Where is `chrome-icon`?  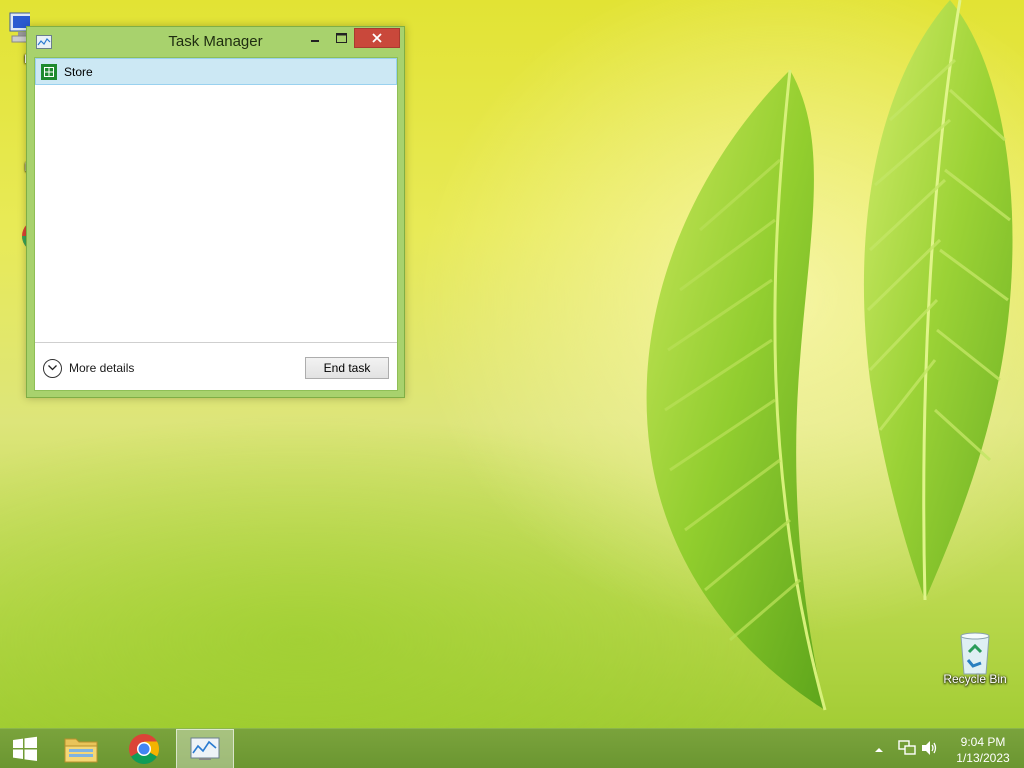
chrome-icon is located at coordinates (144, 749).